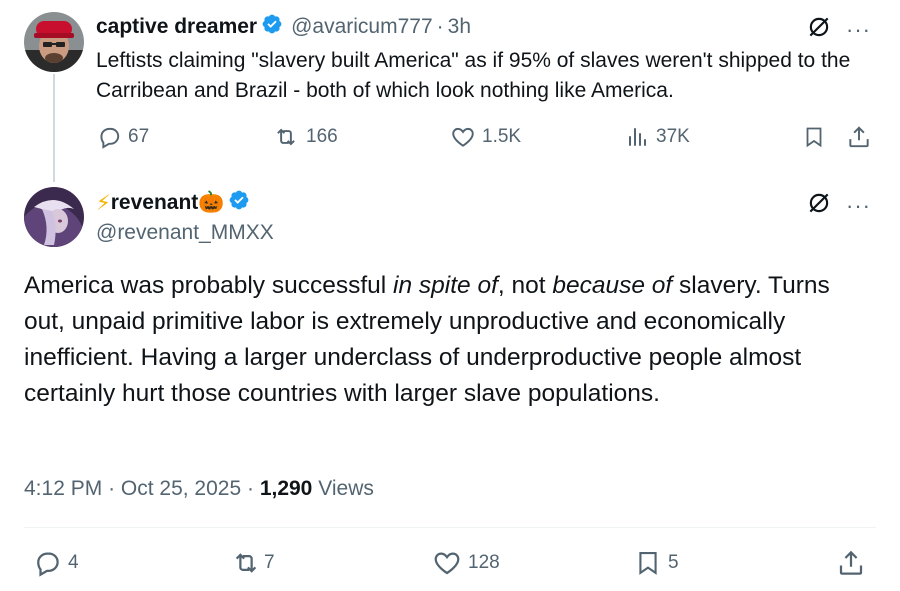 The image size is (900, 591). I want to click on tweet-text-segment: America was probably successful, so click(209, 285).